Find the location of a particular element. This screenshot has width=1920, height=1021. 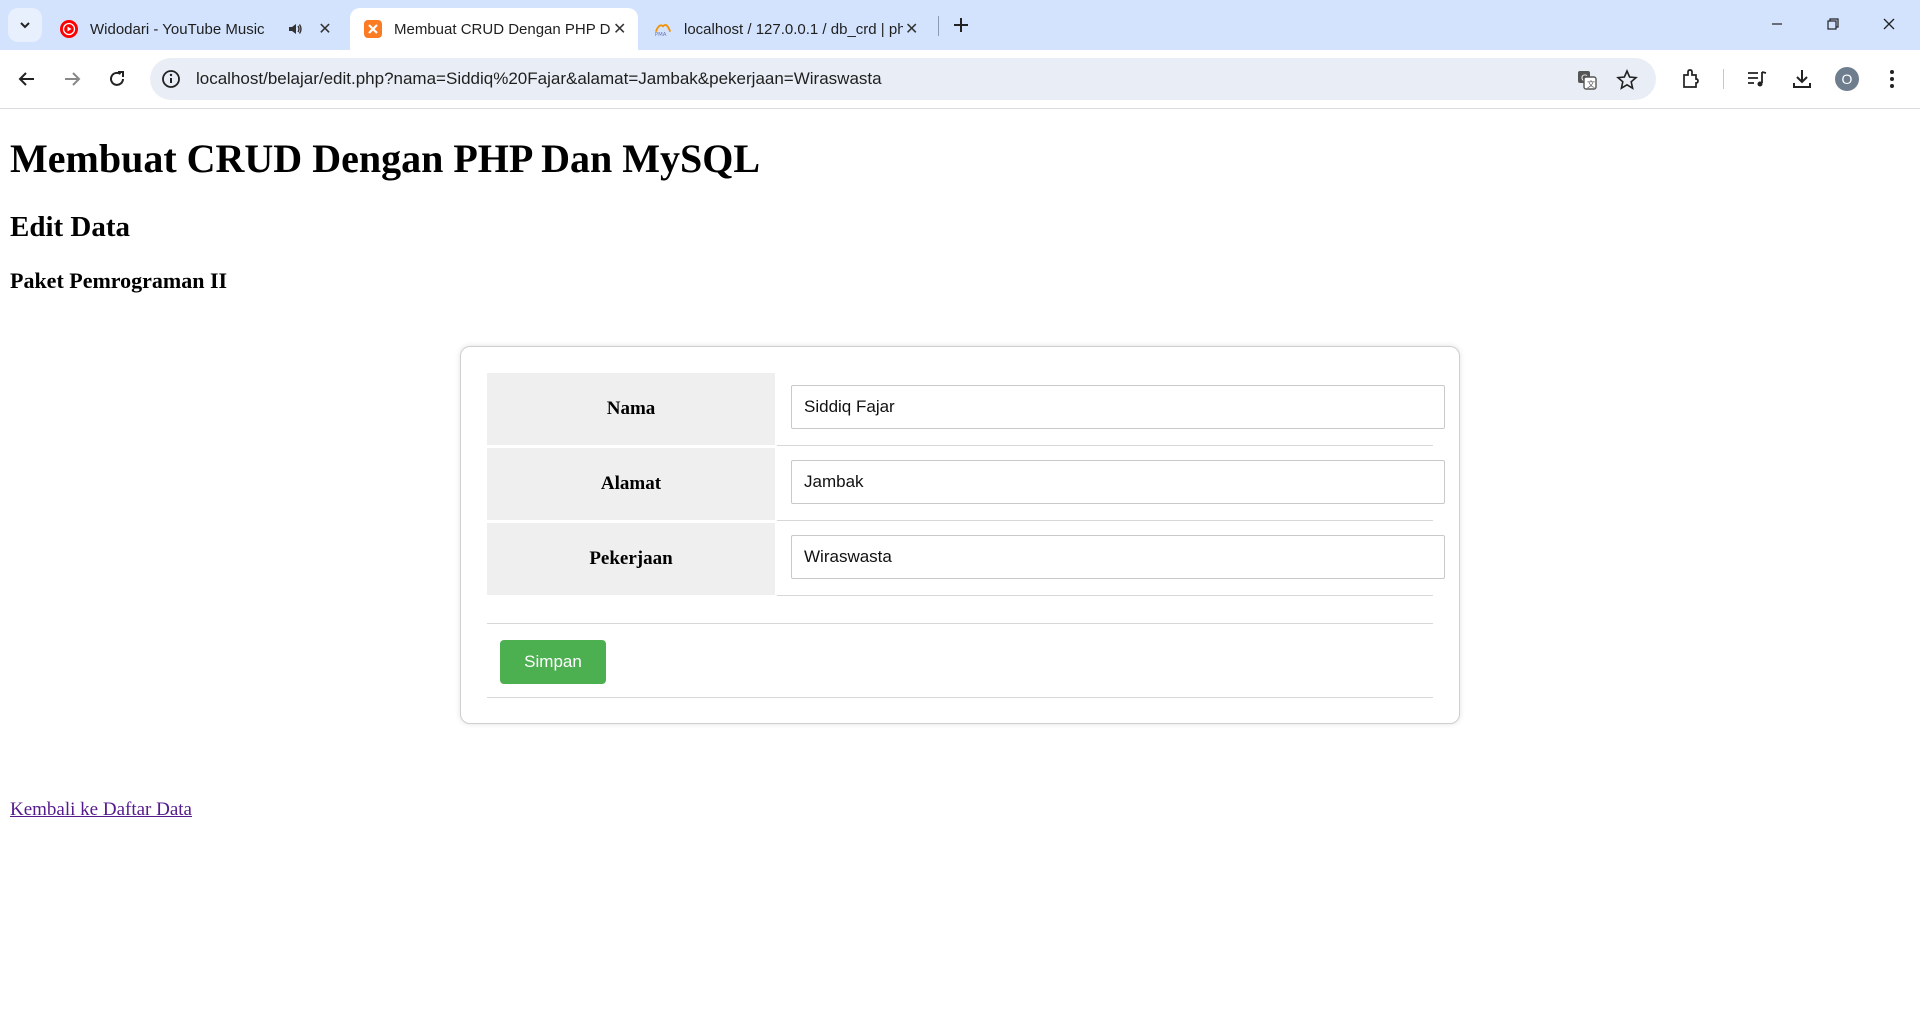

download-icon is located at coordinates (1802, 79).